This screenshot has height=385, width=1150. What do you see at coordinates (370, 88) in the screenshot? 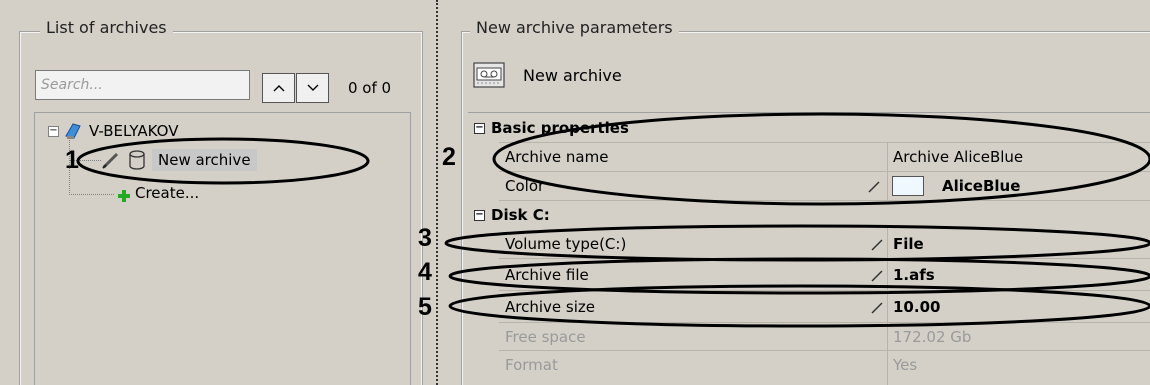
I see `search-counter: 0 of 0` at bounding box center [370, 88].